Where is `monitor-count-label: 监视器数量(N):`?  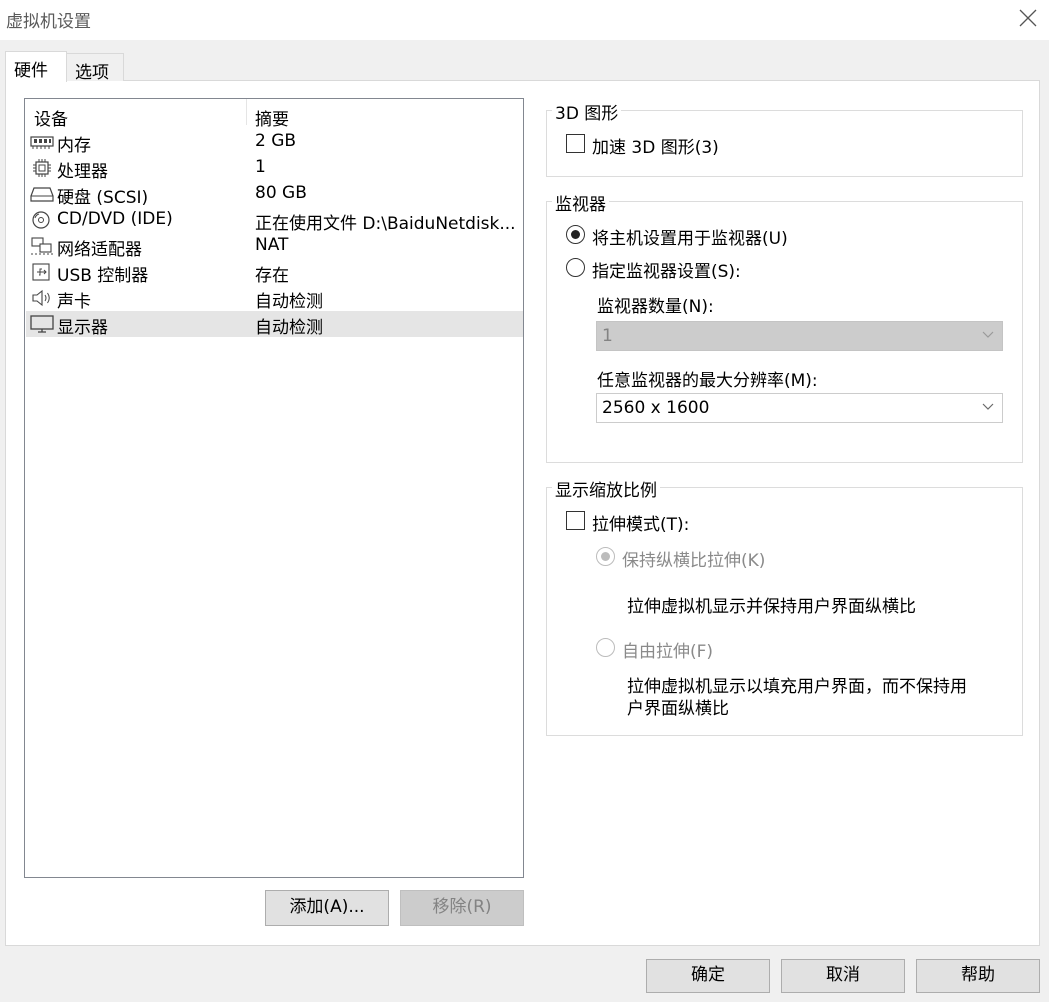 monitor-count-label: 监视器数量(N): is located at coordinates (655, 307).